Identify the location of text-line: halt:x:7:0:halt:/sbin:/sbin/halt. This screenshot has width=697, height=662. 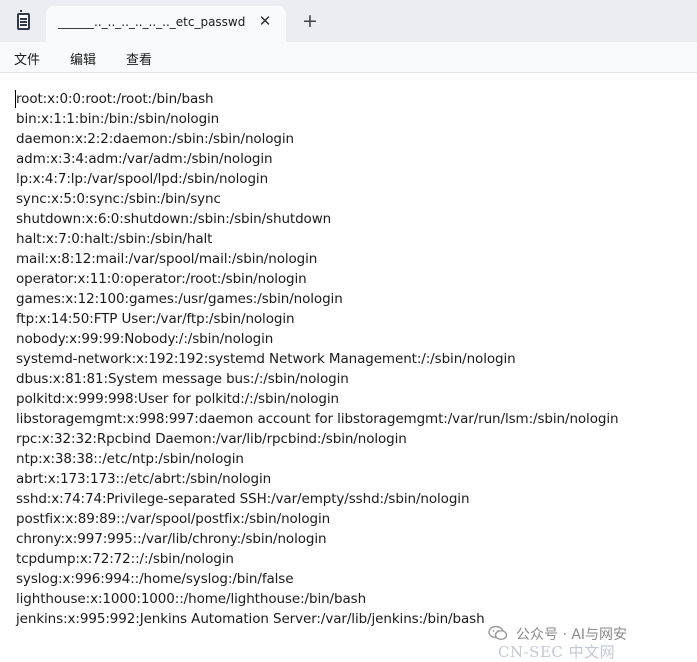
(114, 239).